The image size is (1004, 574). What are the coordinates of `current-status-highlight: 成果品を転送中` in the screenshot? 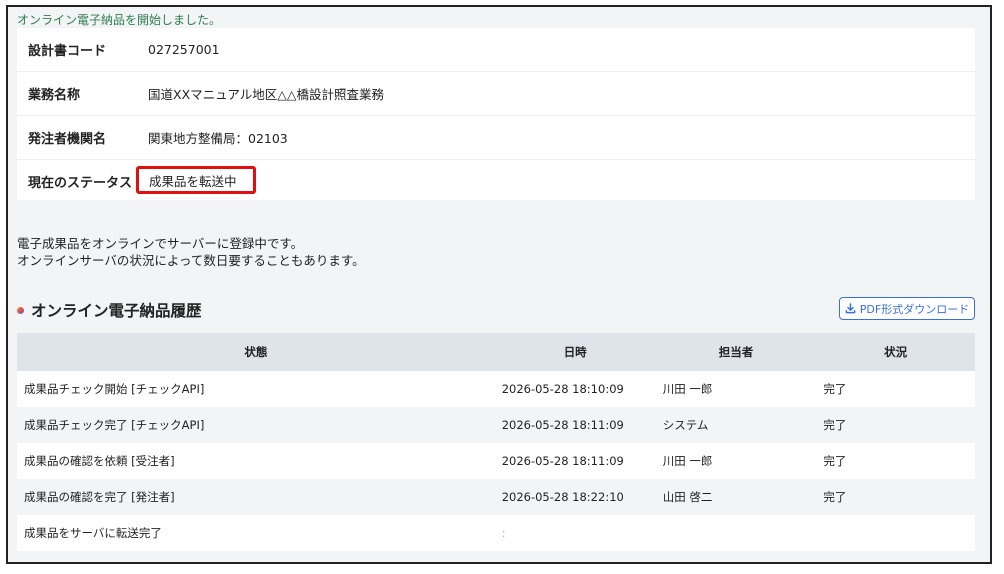 It's located at (196, 180).